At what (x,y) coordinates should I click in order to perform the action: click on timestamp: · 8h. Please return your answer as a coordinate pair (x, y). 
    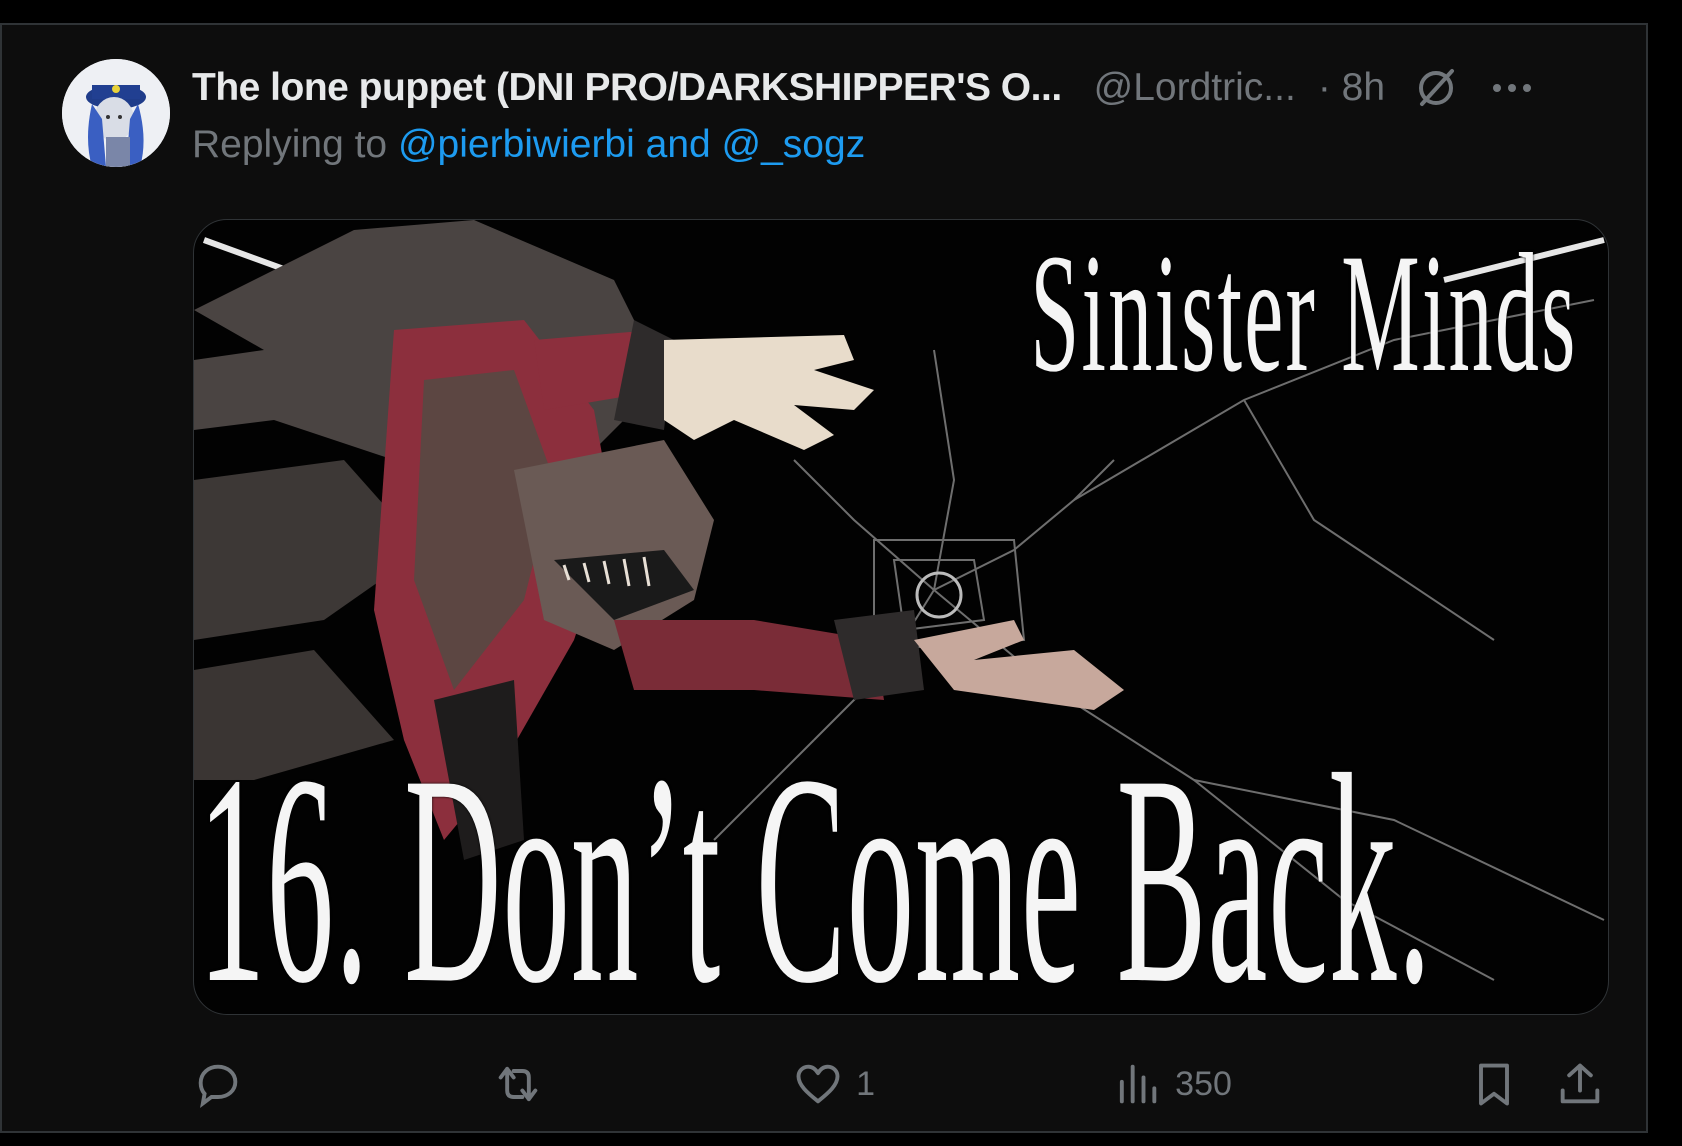
    Looking at the image, I should click on (1351, 88).